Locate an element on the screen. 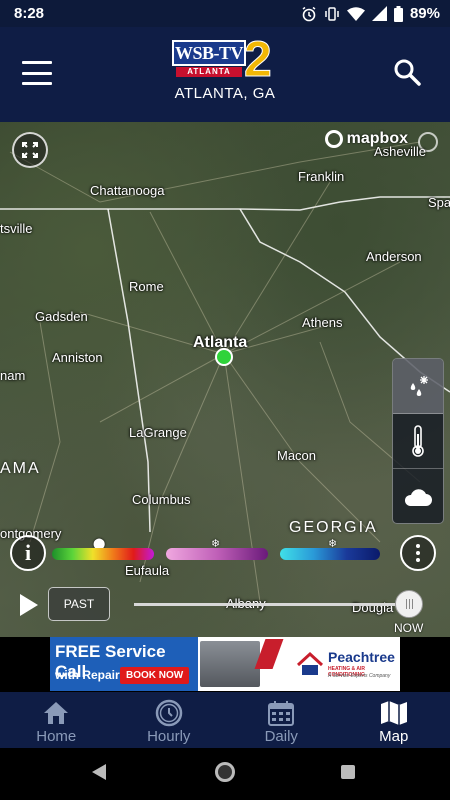 The height and width of the screenshot is (800, 450). hamburger-icon is located at coordinates (37, 73).